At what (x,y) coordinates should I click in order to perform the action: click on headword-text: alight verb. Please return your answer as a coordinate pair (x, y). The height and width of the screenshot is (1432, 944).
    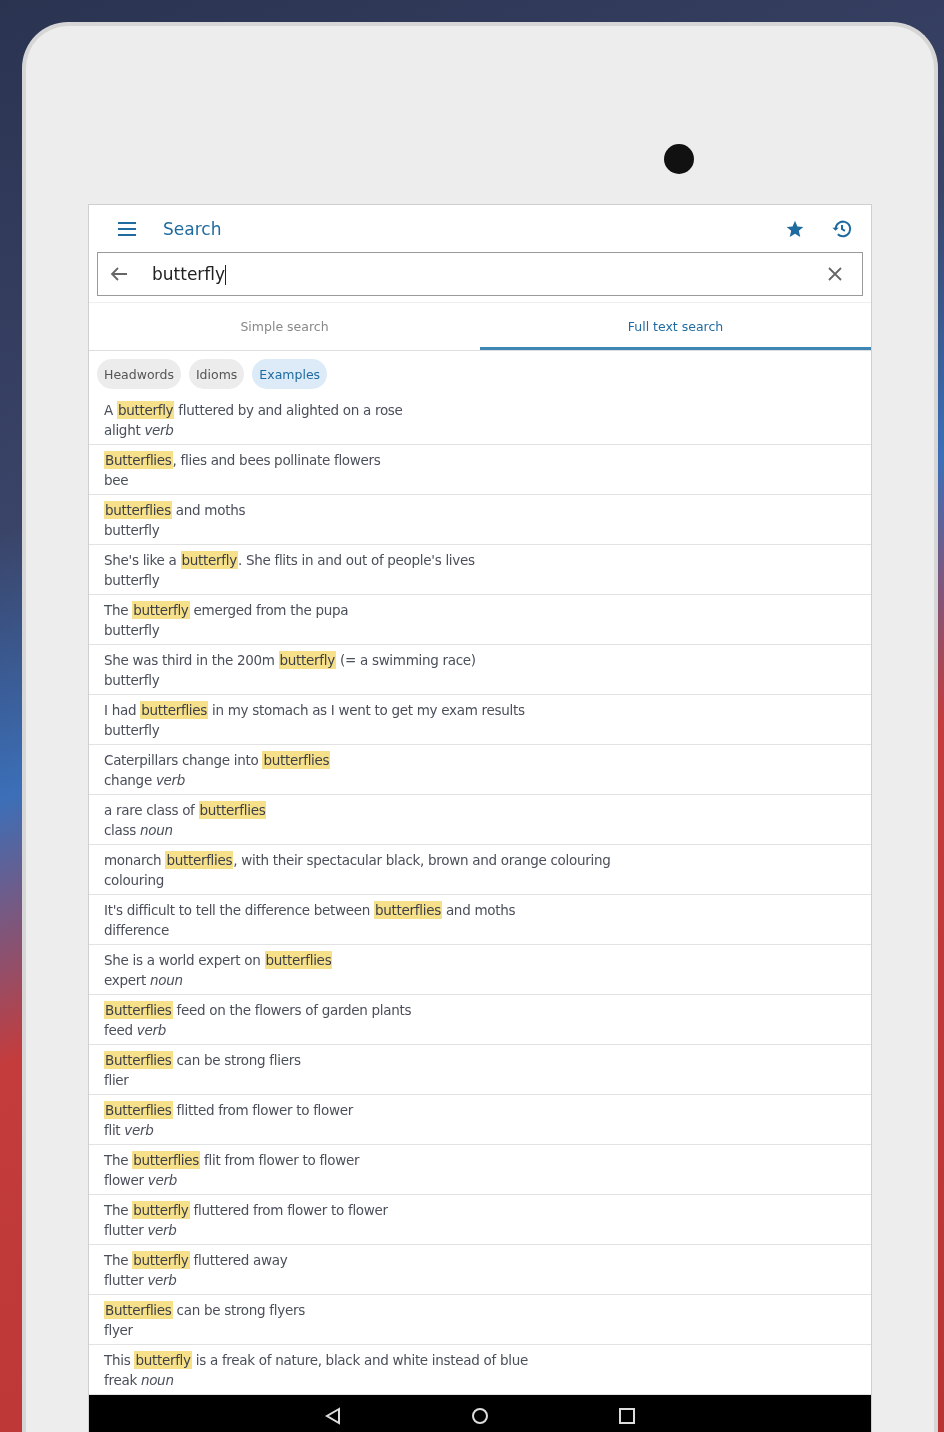
    Looking at the image, I should click on (139, 430).